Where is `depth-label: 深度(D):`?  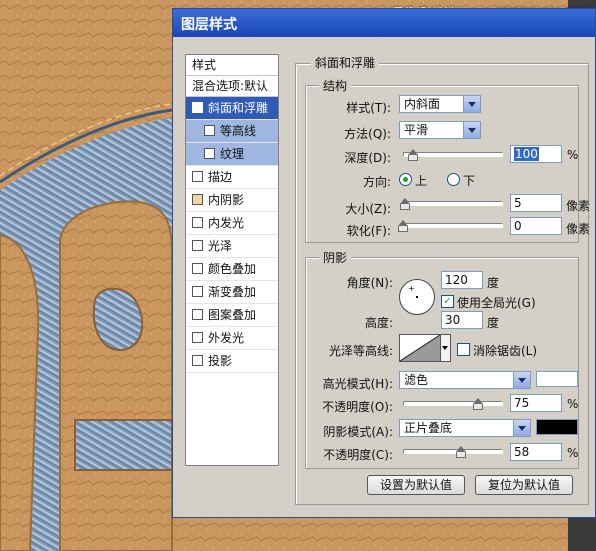
depth-label: 深度(D): is located at coordinates (367, 158).